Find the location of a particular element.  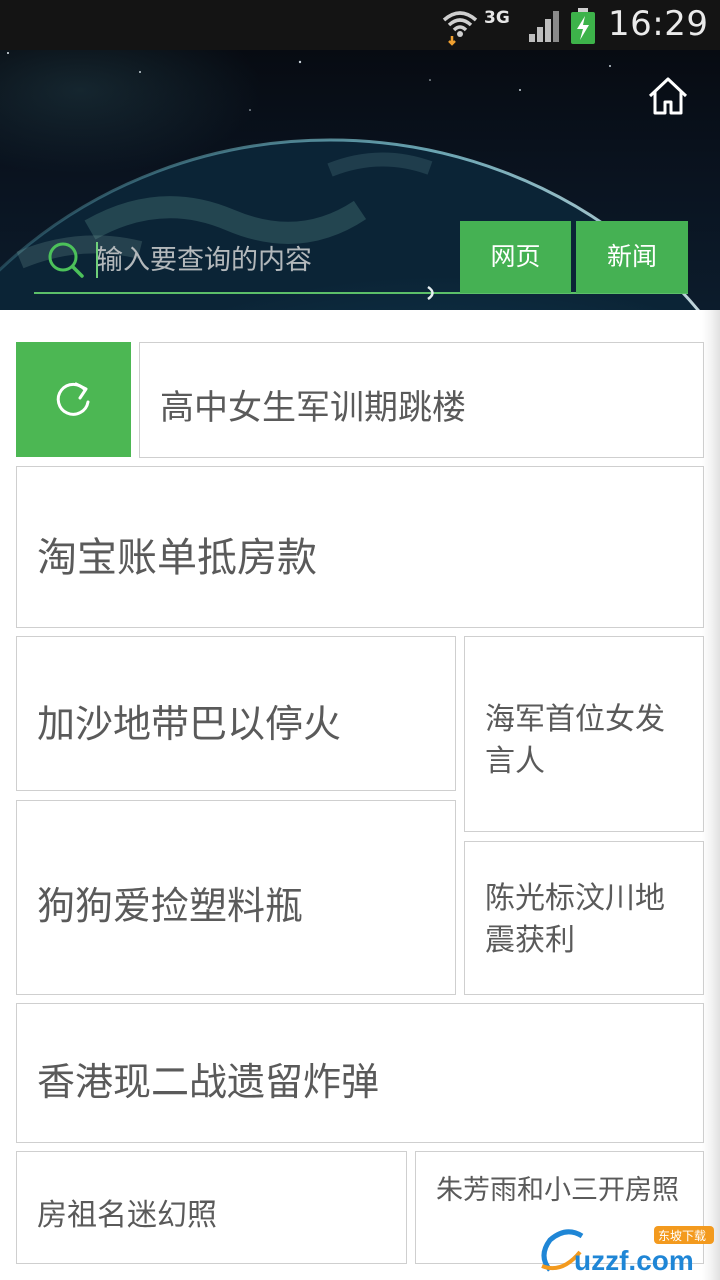

hot-topic-label: 淘宝账单抵房款 is located at coordinates (177, 558).